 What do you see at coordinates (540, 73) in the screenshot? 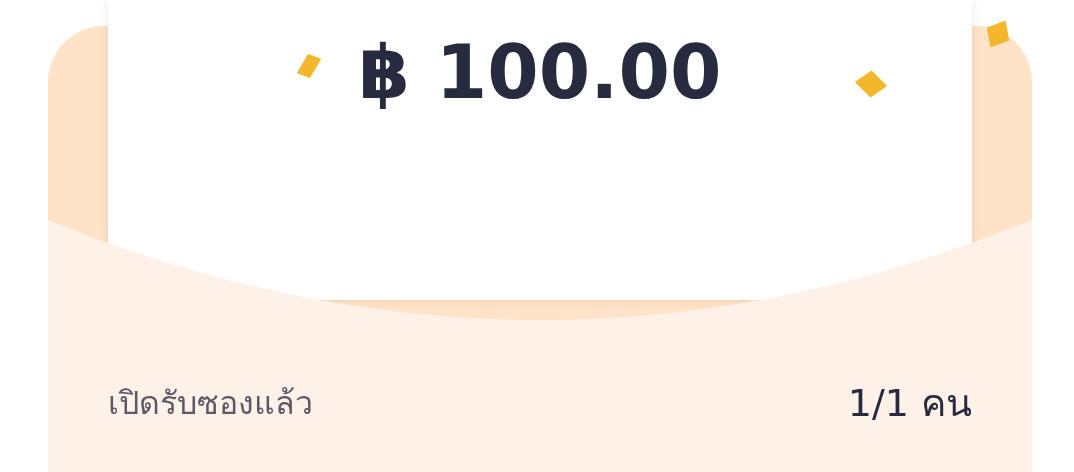
I see `amount: ฿ 100.00` at bounding box center [540, 73].